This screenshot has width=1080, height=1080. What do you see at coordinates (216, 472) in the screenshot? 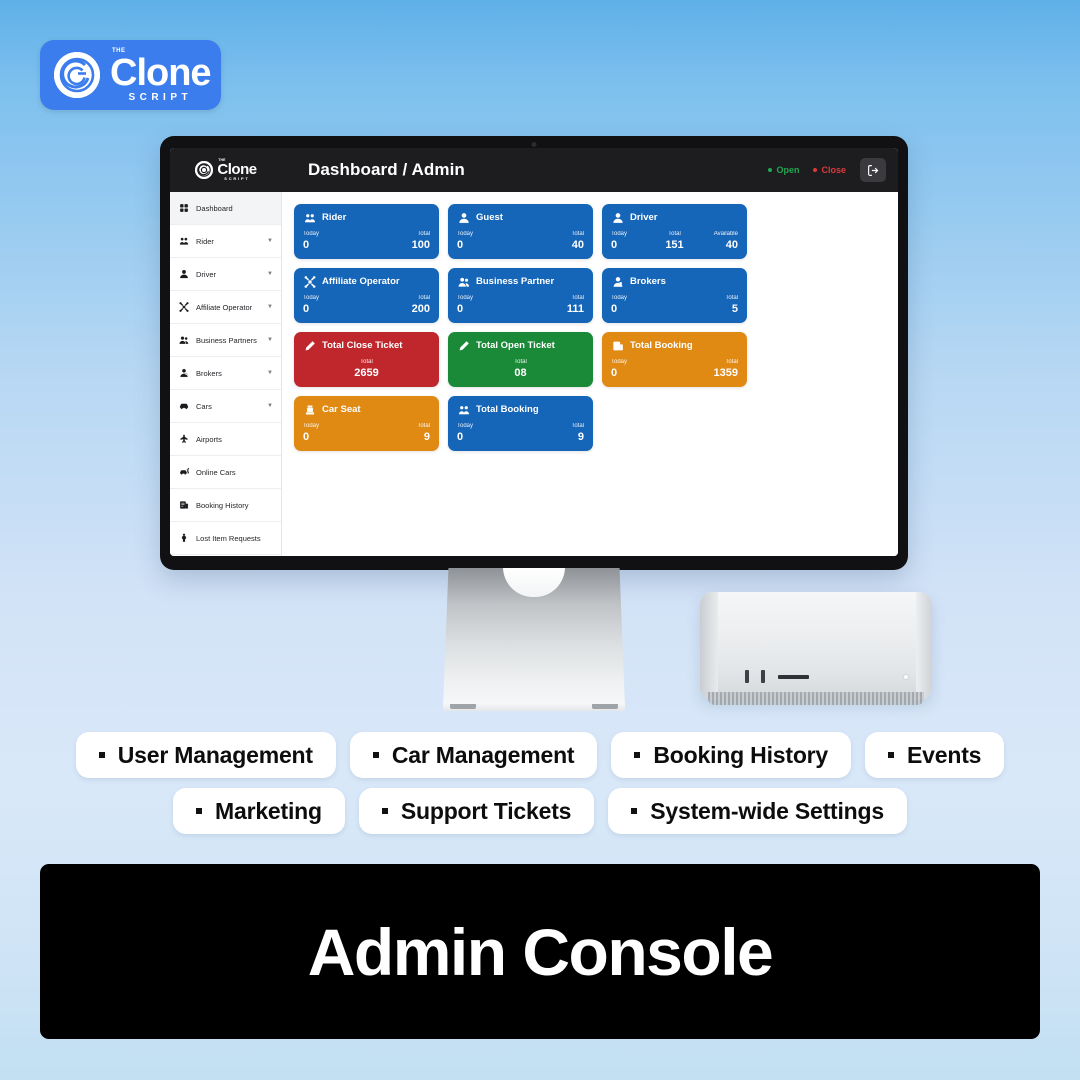
I see `sidebar-item-label: Online Cars` at bounding box center [216, 472].